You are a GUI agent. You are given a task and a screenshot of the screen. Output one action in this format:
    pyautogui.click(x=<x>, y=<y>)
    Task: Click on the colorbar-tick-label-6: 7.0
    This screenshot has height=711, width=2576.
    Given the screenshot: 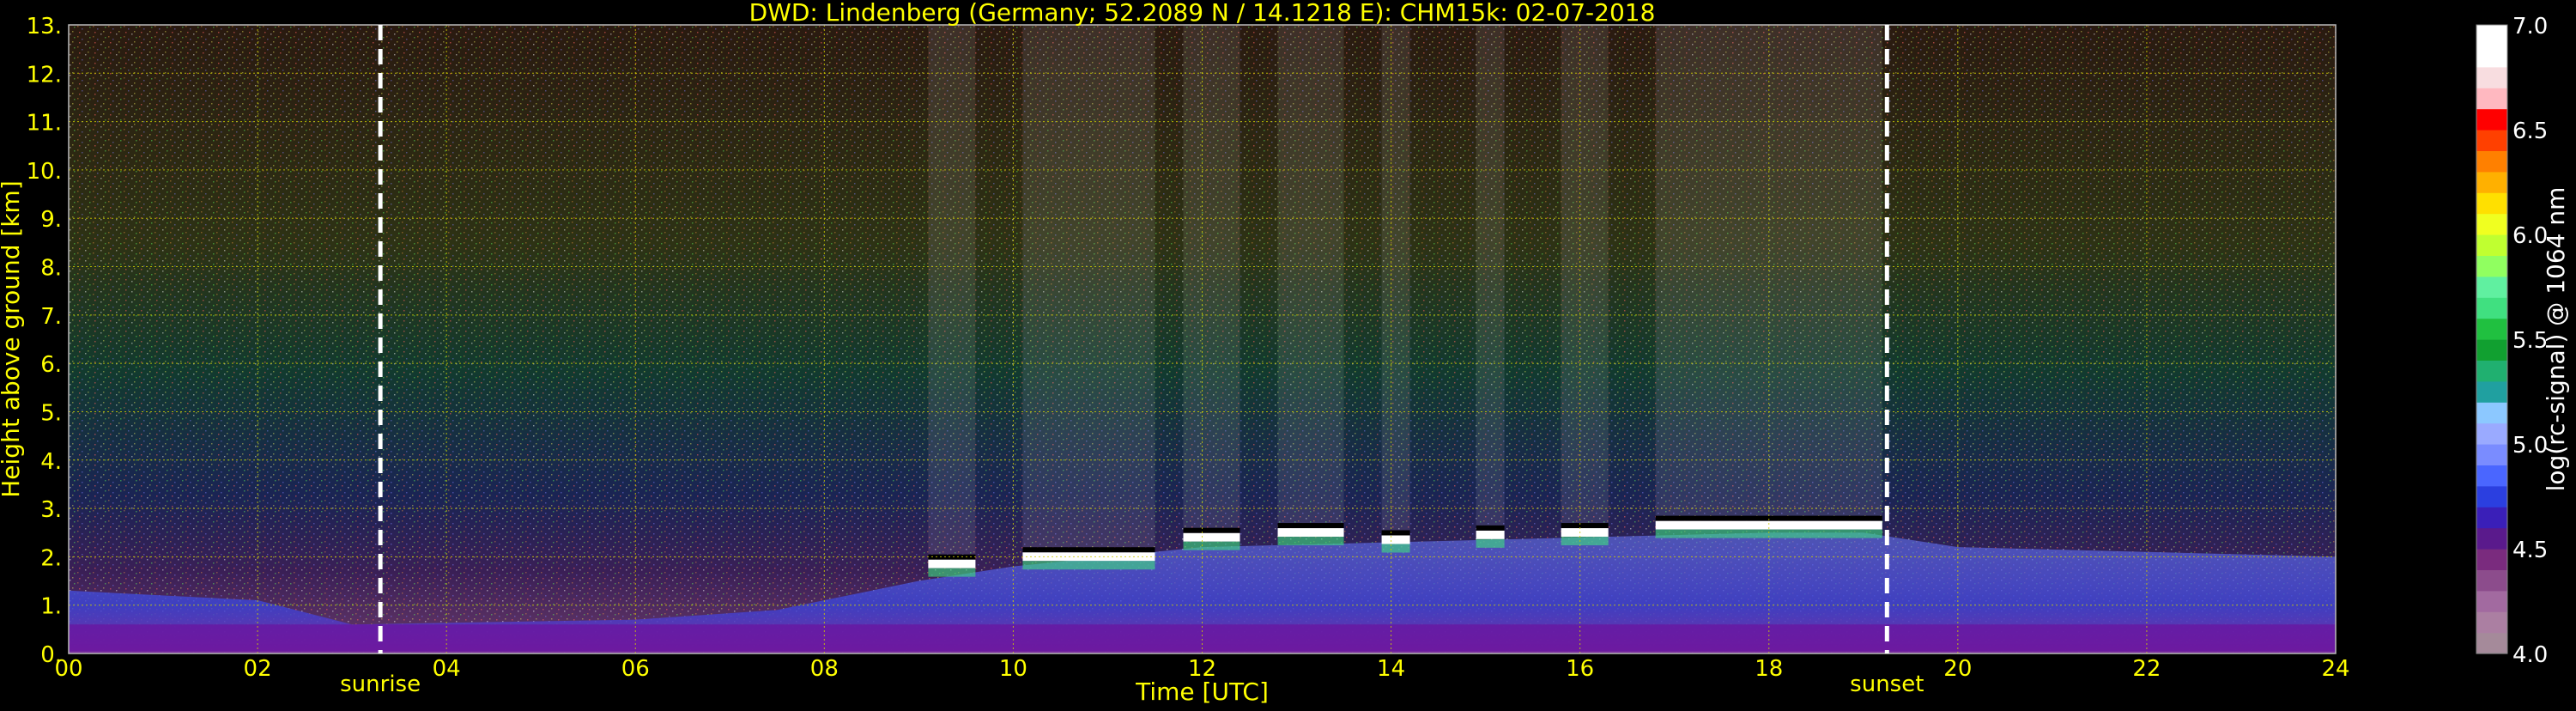 What is the action you would take?
    pyautogui.click(x=2530, y=27)
    